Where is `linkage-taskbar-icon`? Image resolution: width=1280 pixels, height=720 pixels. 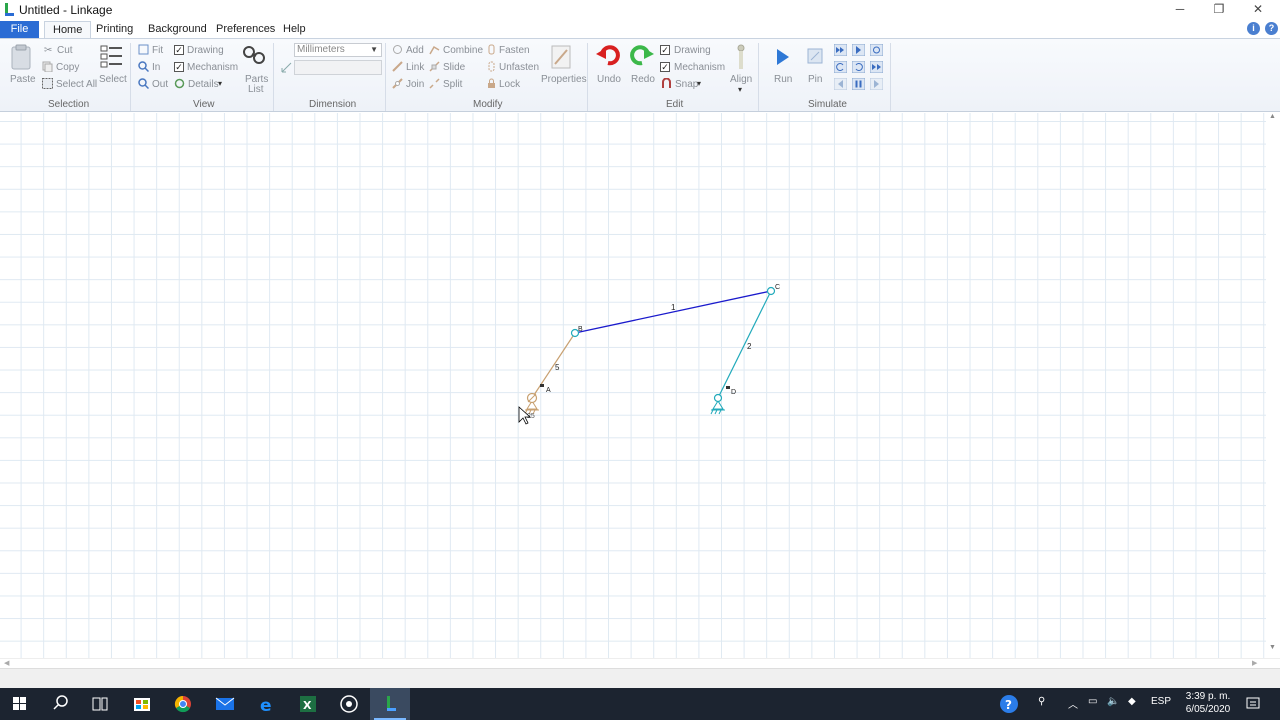
linkage-taskbar-icon is located at coordinates (390, 704).